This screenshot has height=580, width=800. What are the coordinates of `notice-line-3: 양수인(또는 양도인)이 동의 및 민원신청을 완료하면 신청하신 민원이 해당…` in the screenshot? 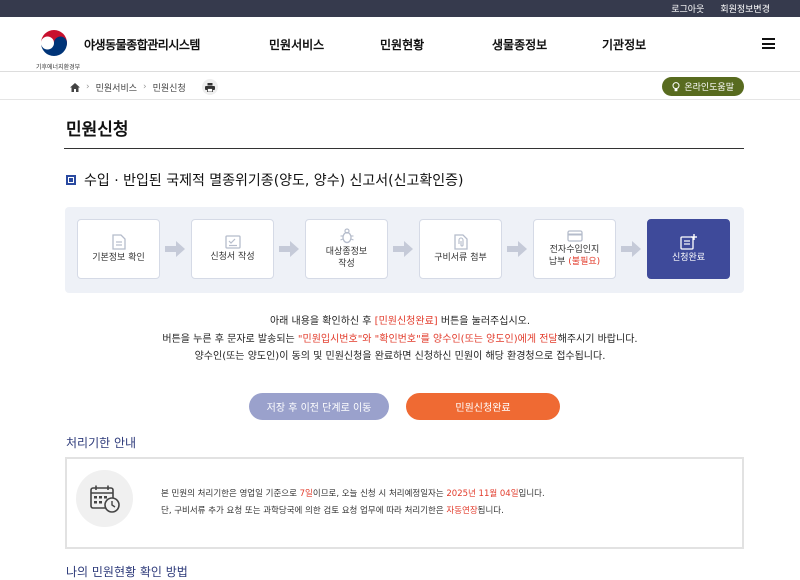 It's located at (400, 356).